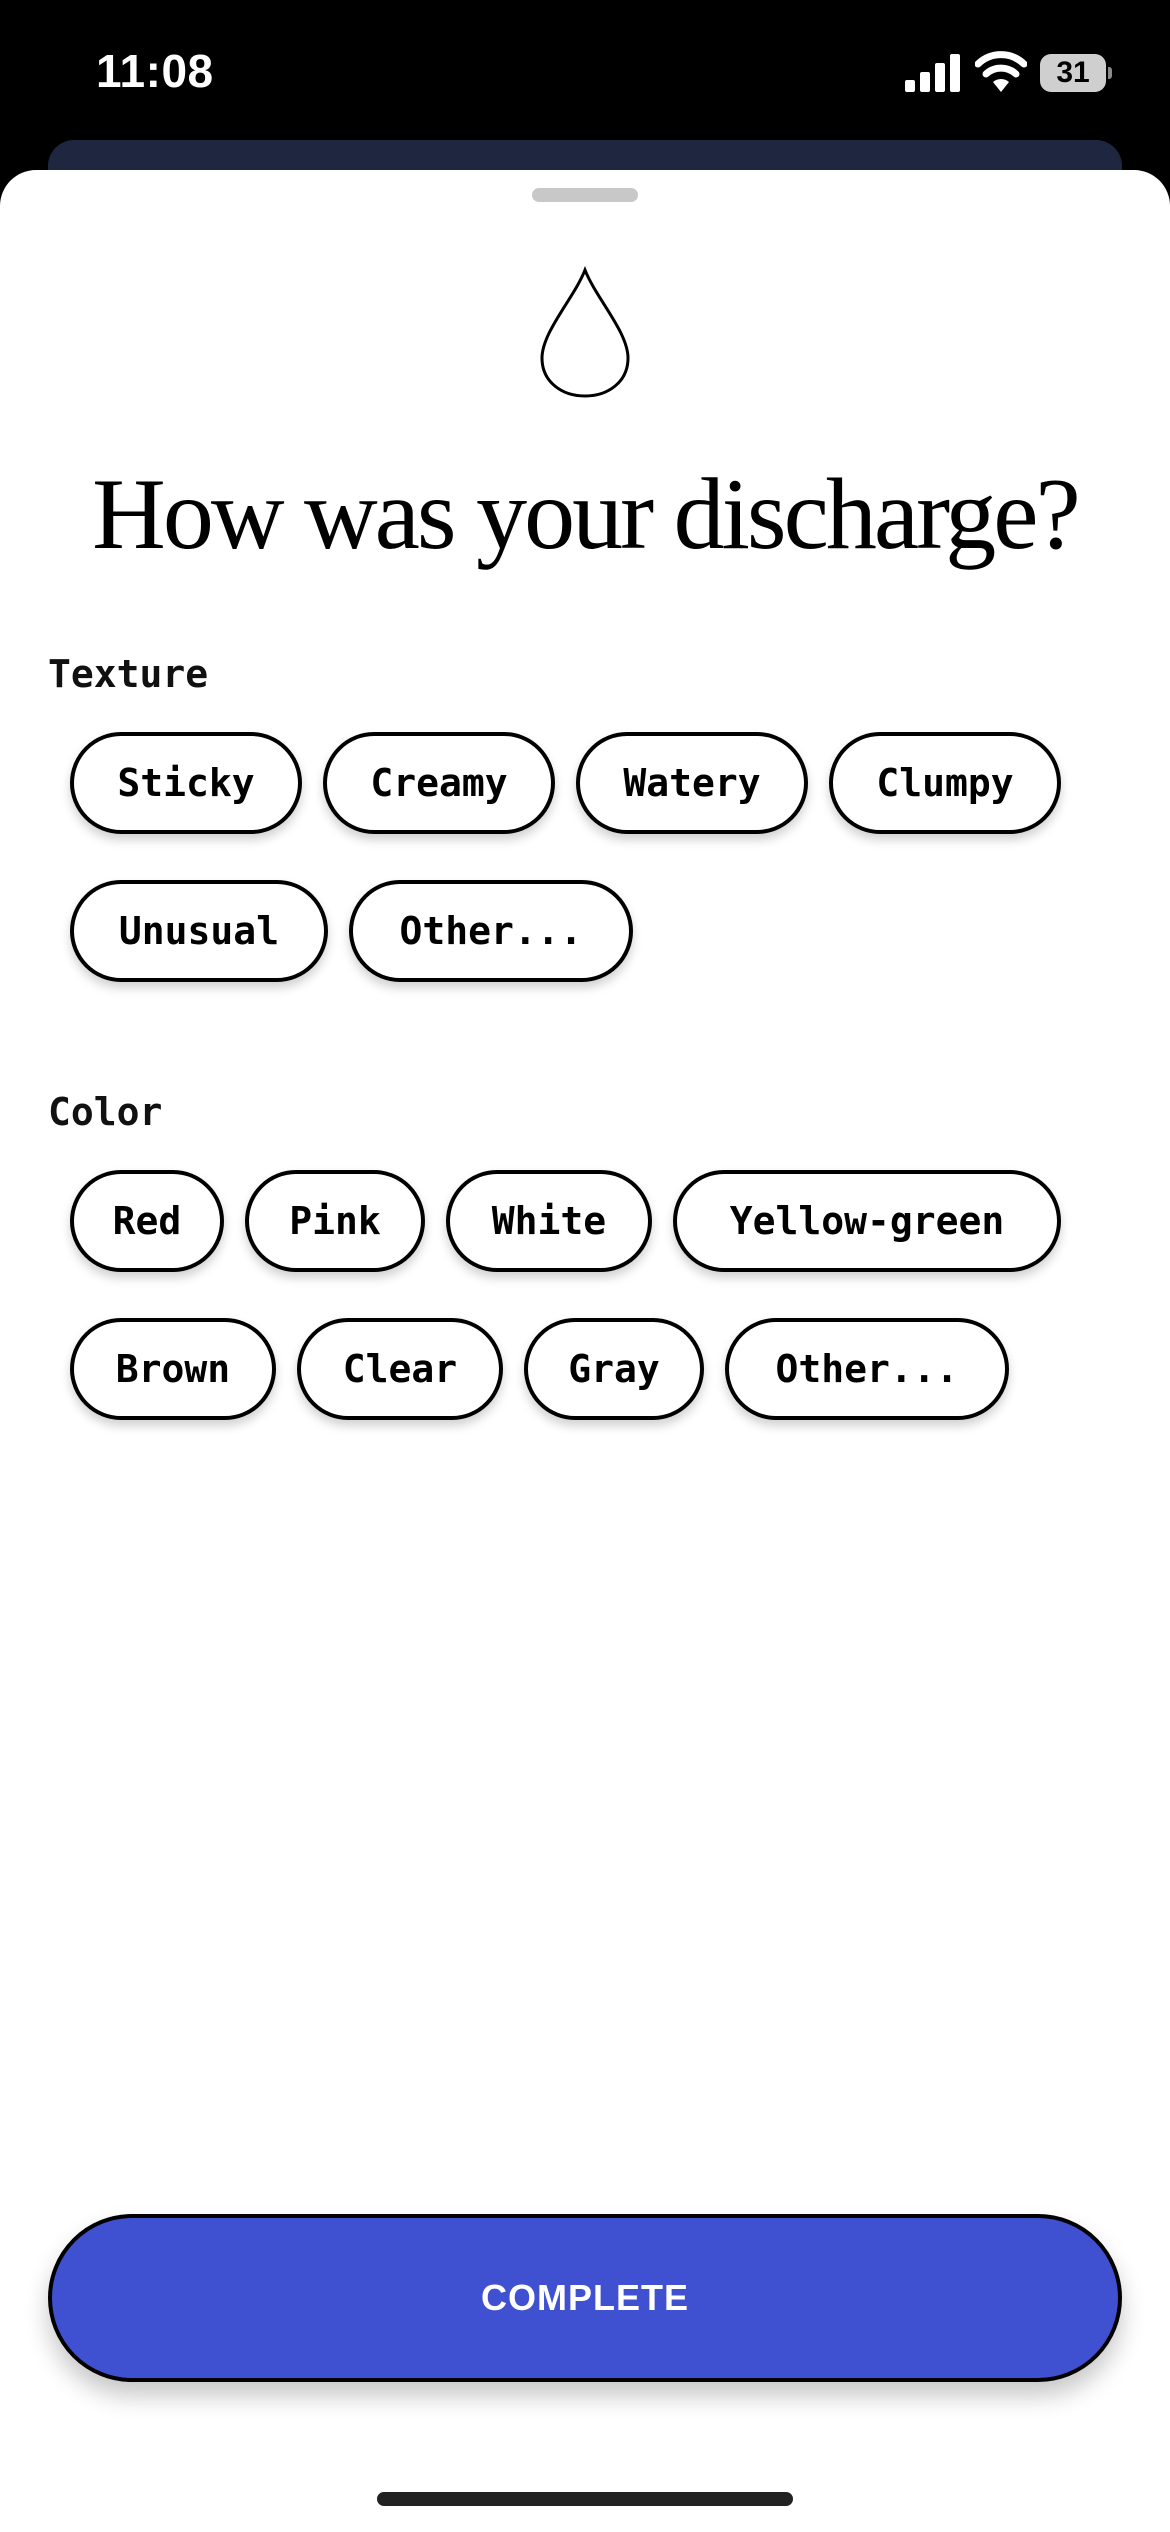  I want to click on texture-label: Texture, so click(128, 674).